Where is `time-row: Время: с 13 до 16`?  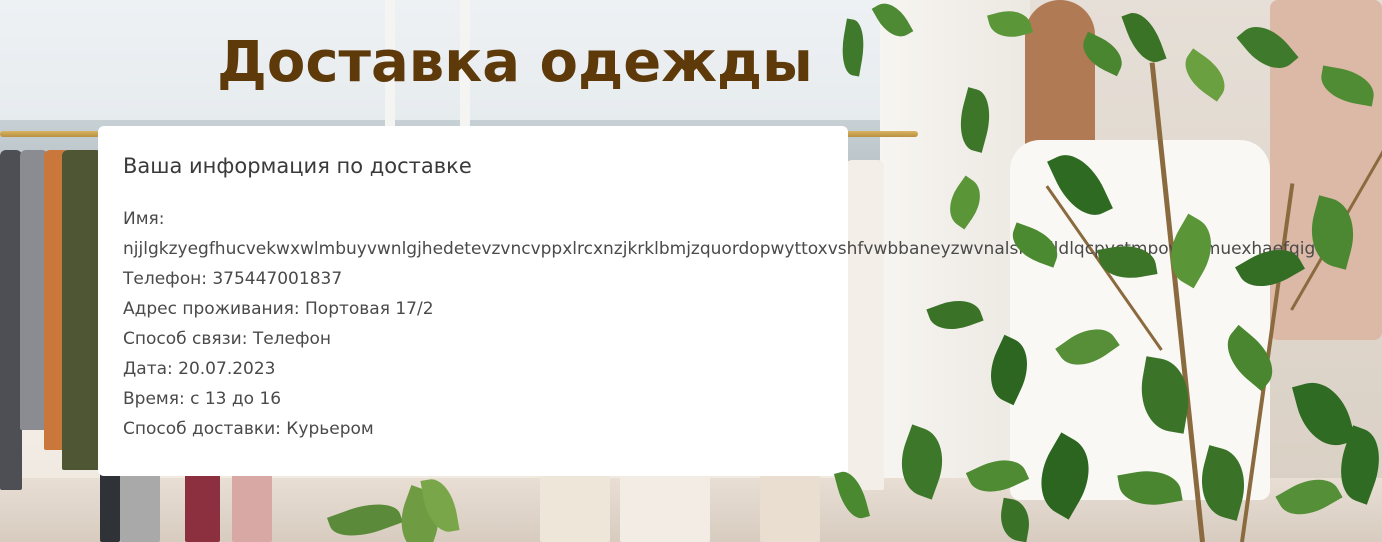
time-row: Время: с 13 до 16 is located at coordinates (202, 399).